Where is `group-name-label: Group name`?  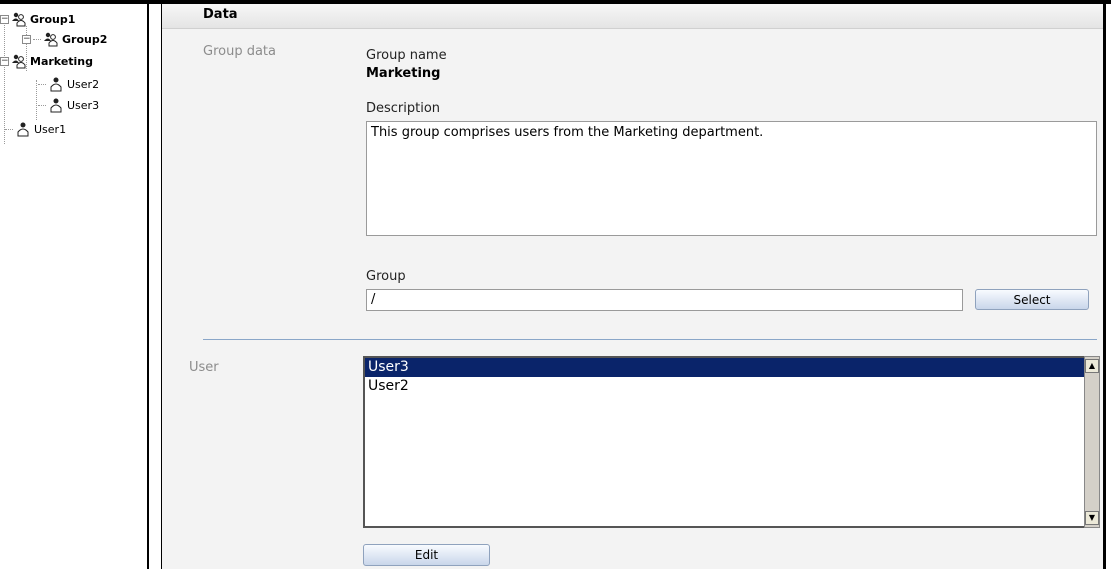
group-name-label: Group name is located at coordinates (406, 55).